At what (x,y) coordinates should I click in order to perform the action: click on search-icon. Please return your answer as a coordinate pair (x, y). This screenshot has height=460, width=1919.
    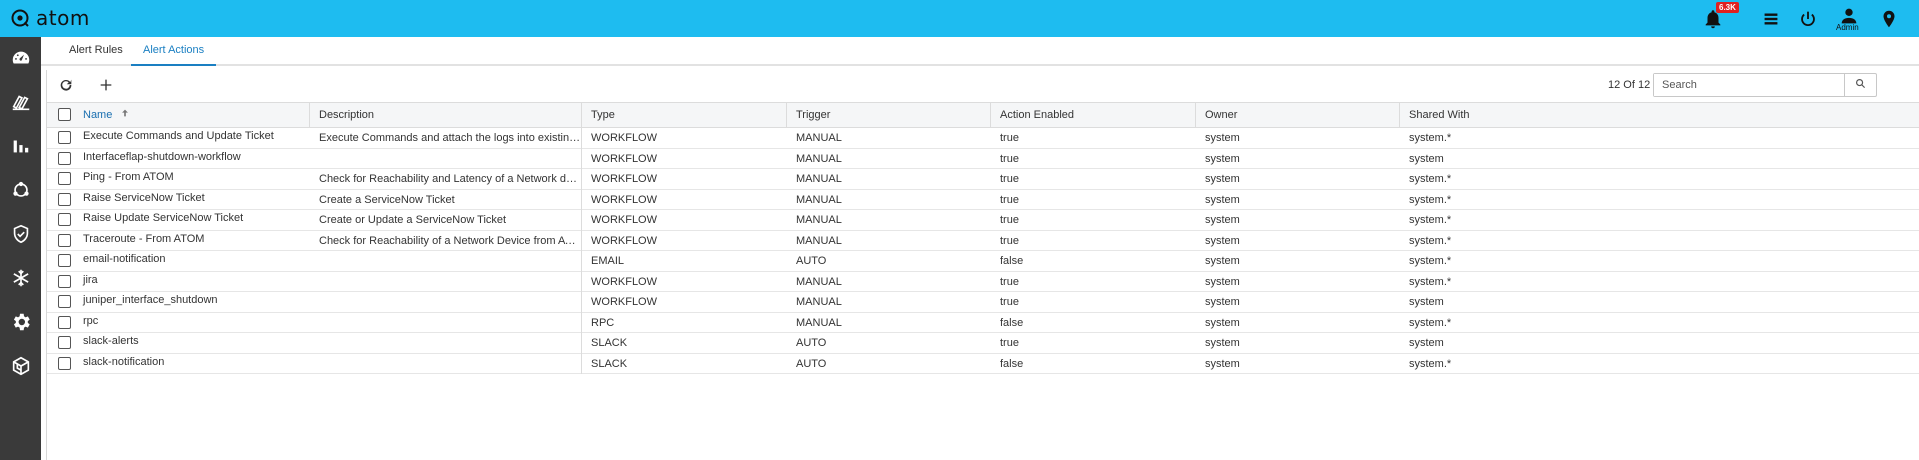
    Looking at the image, I should click on (1860, 85).